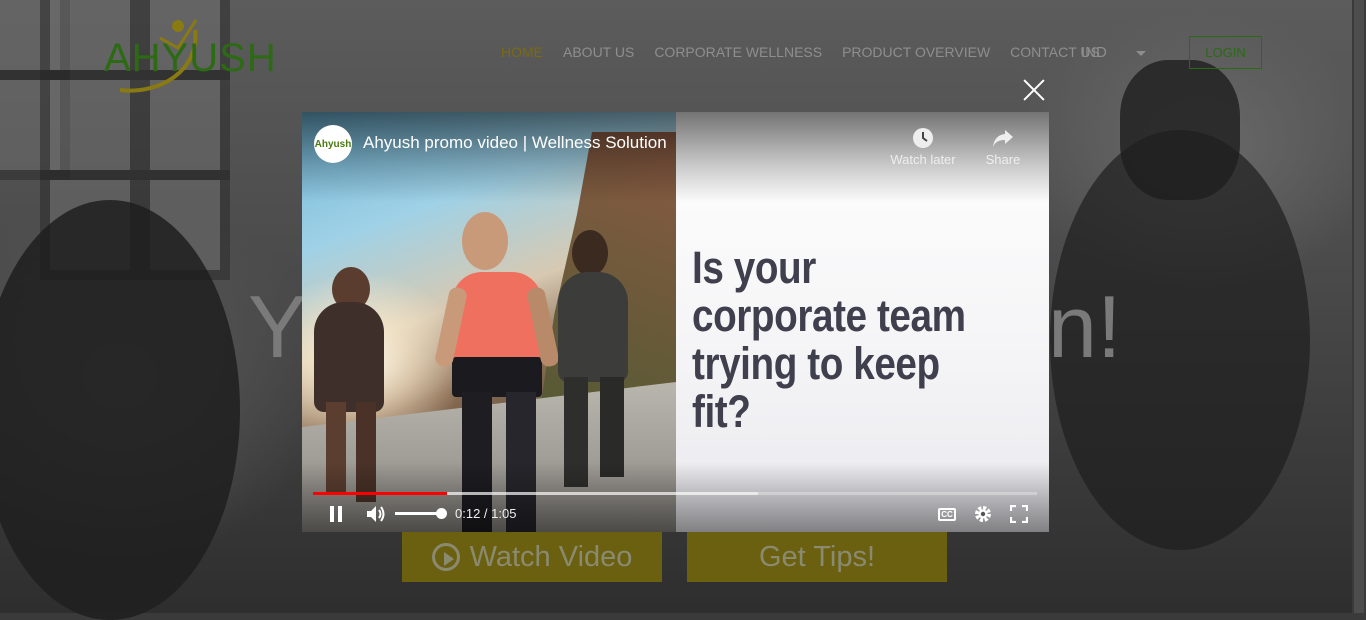 The image size is (1366, 620). Describe the element at coordinates (675, 493) in the screenshot. I see `video-progress-bar` at that location.